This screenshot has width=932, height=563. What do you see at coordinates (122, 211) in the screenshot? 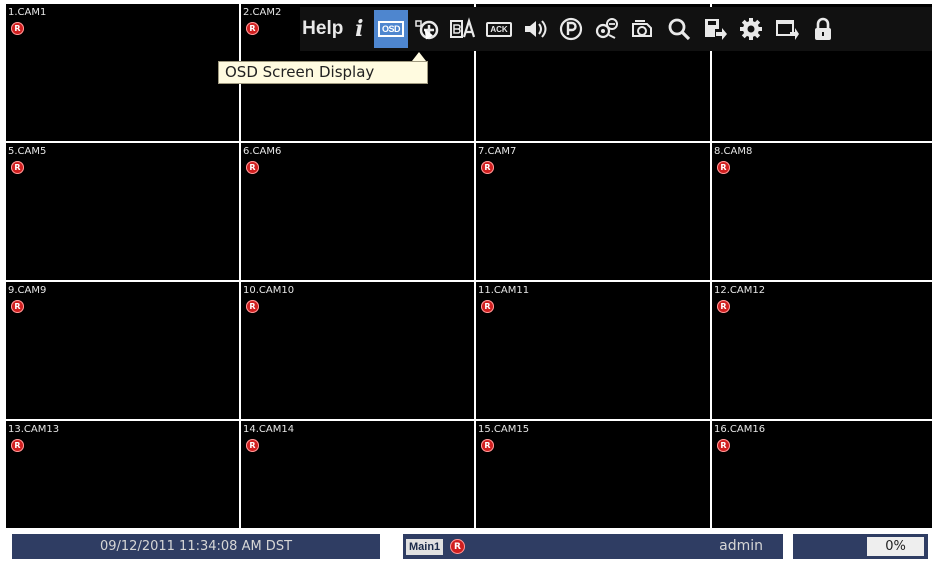
I see `camera-tile-5: 5.CAM5 R` at bounding box center [122, 211].